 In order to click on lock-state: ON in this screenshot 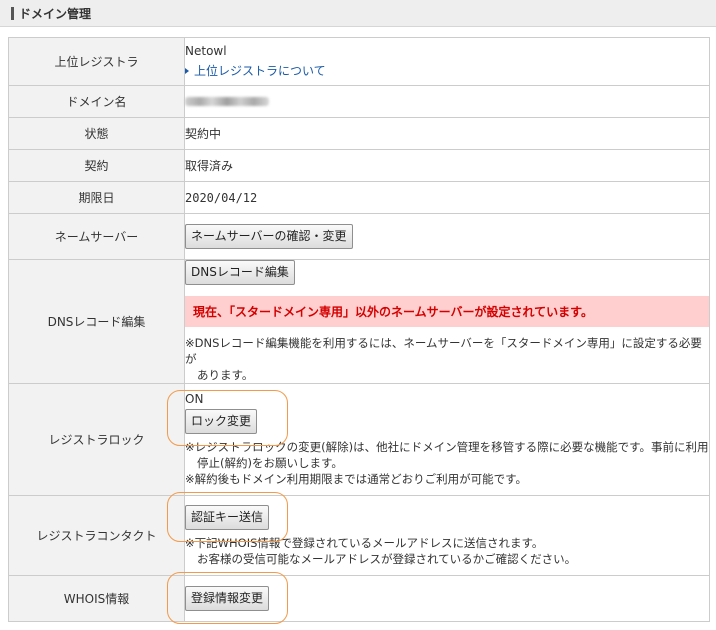, I will do `click(194, 399)`.